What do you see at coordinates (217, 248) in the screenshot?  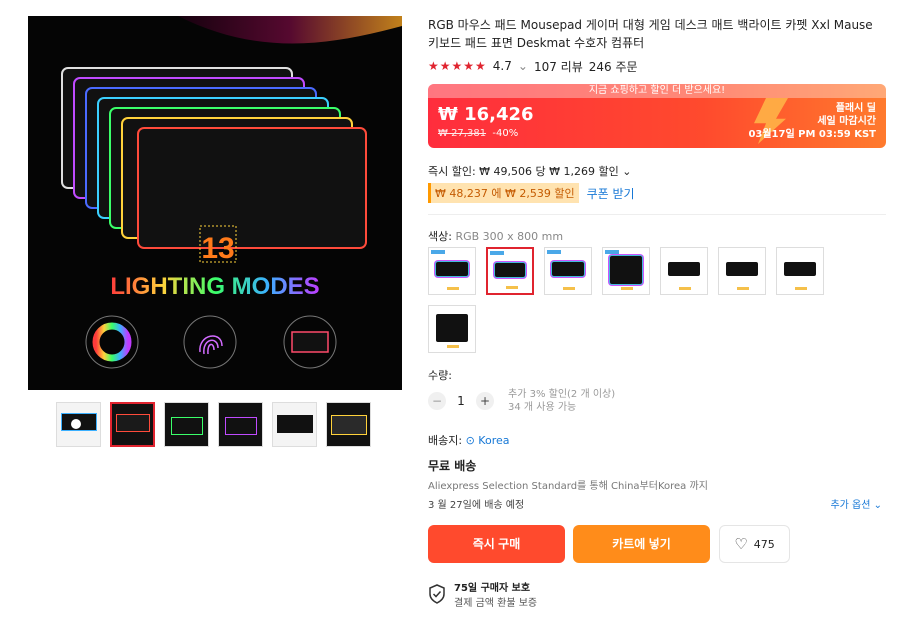 I see `hero-number: 13` at bounding box center [217, 248].